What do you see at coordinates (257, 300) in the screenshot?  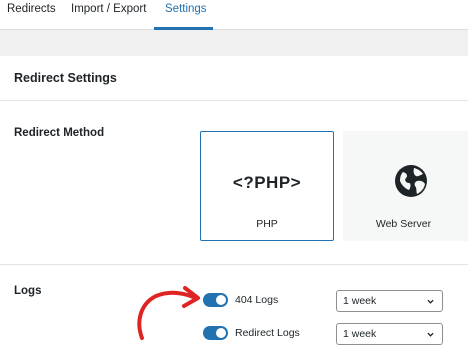 I see `404-logs-label: 404 Logs` at bounding box center [257, 300].